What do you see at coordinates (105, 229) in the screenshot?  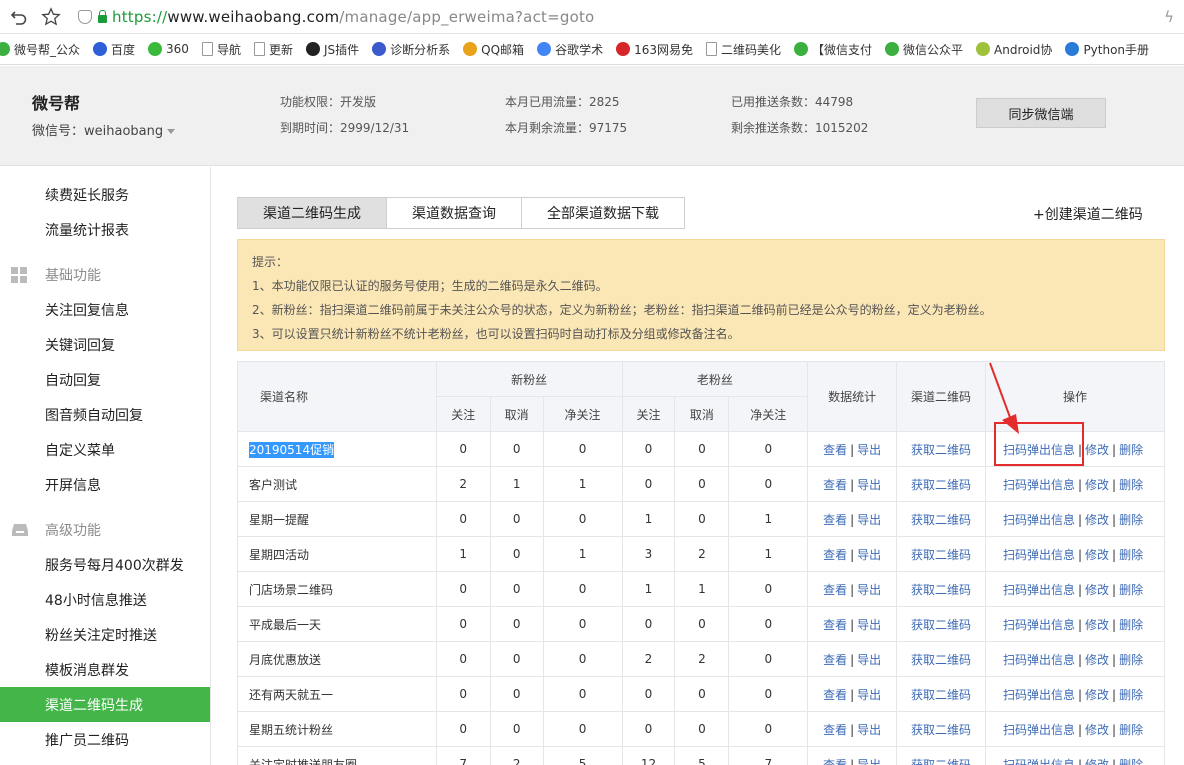 I see `sidebar-item: 流量统计报表` at bounding box center [105, 229].